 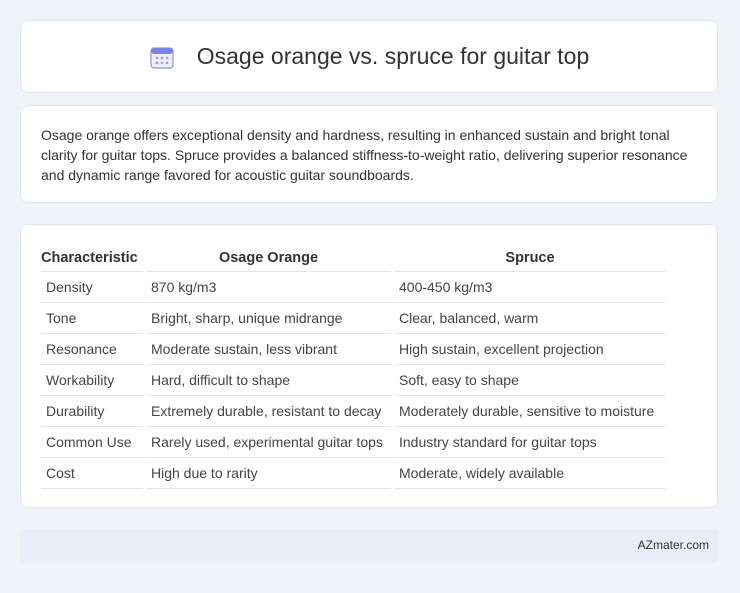 I want to click on osage-value: Extremely durable, resistant to decay, so click(x=268, y=411).